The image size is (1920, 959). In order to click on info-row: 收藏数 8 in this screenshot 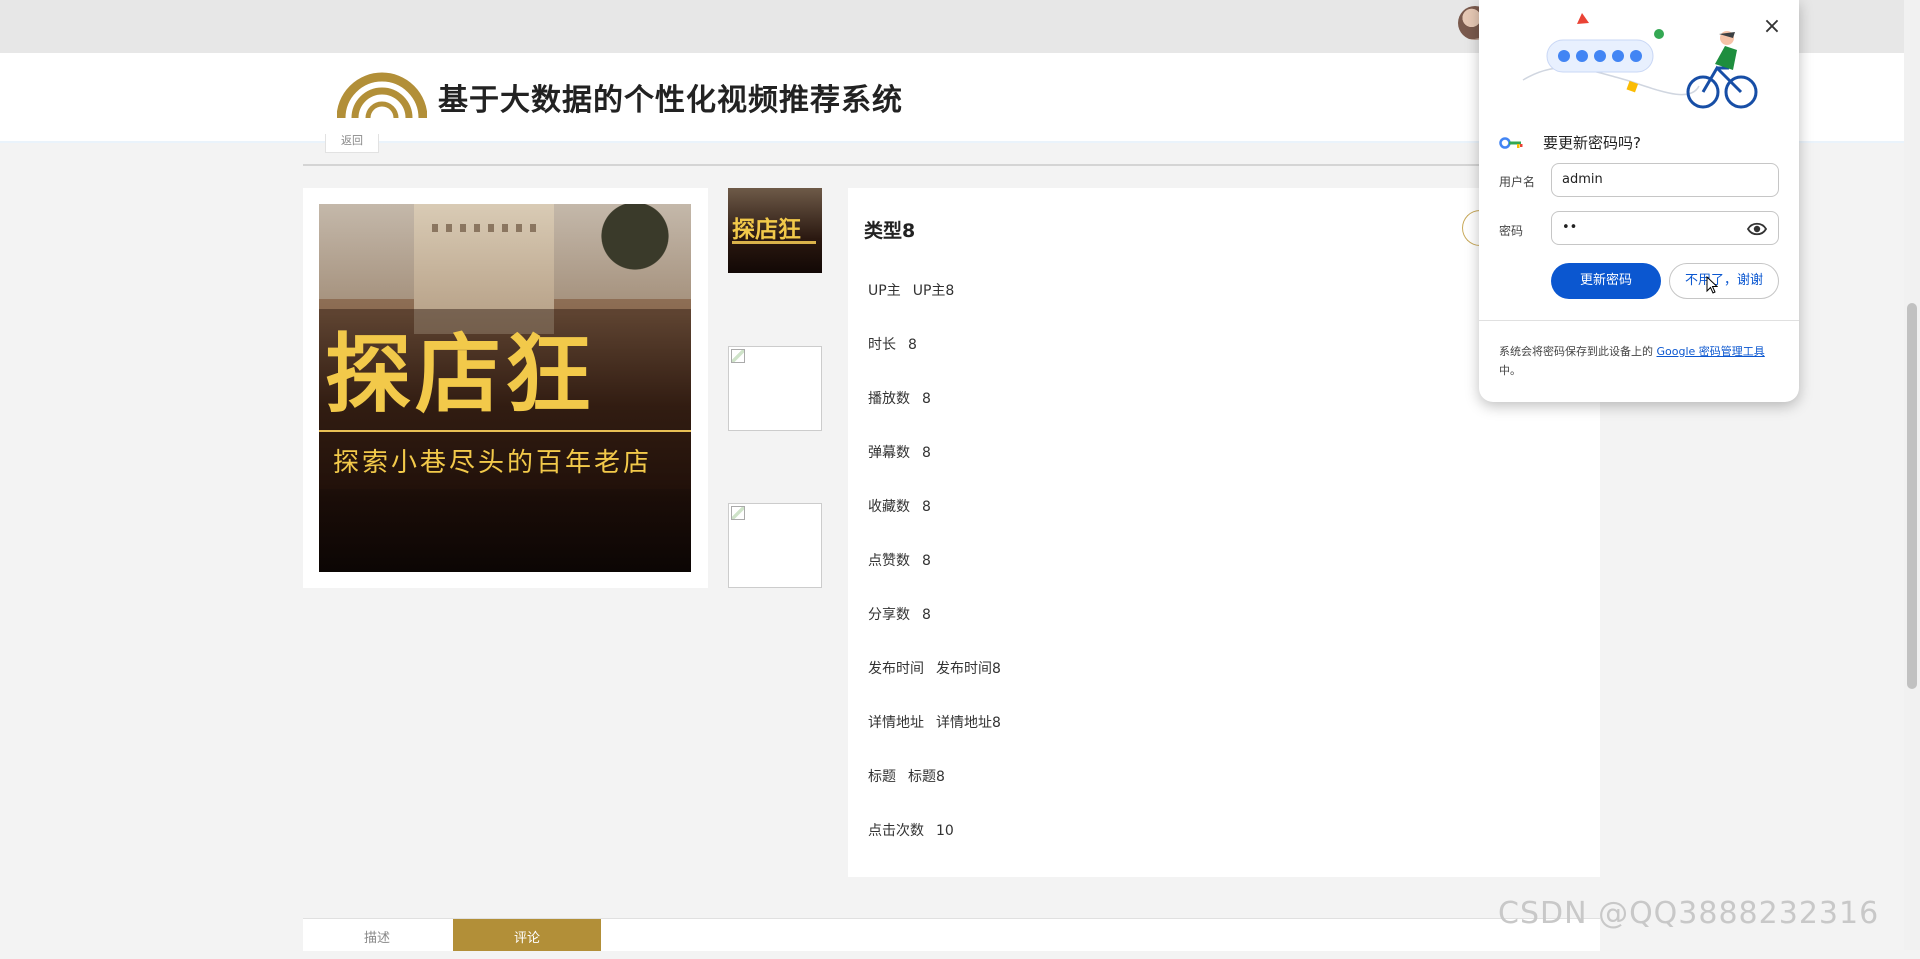, I will do `click(899, 506)`.